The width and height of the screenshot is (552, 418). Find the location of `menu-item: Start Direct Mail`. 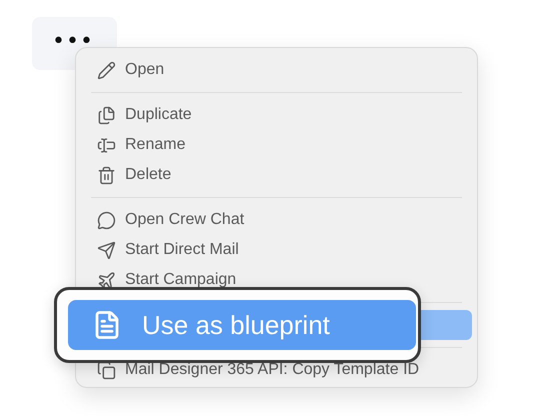

menu-item: Start Direct Mail is located at coordinates (276, 250).